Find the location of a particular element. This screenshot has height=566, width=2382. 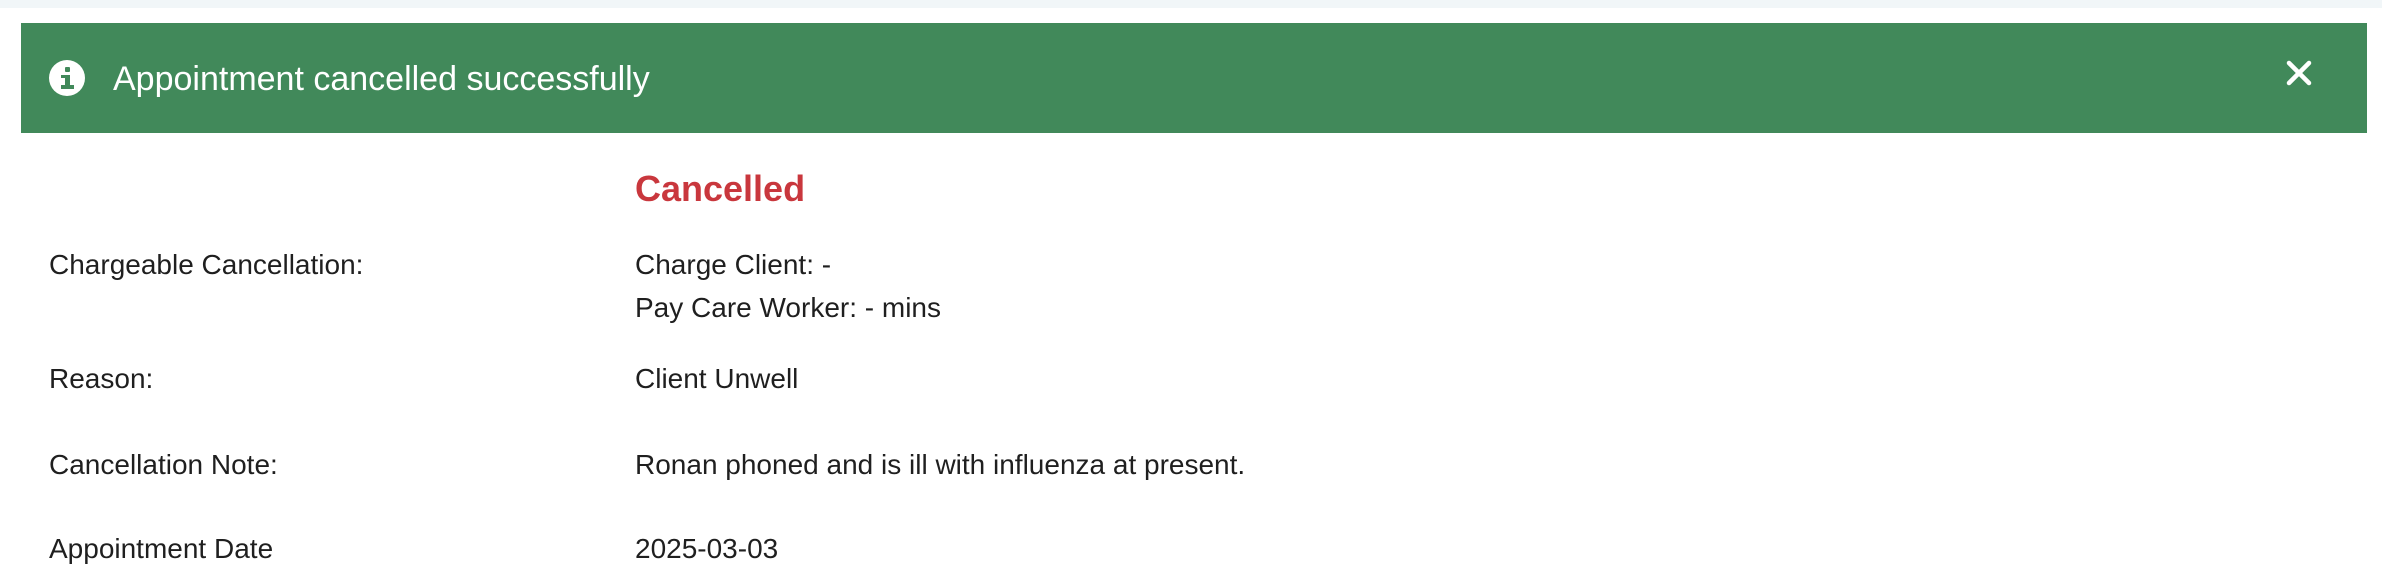

pay-care-worker-value: Pay Care Worker: - mins is located at coordinates (788, 307).